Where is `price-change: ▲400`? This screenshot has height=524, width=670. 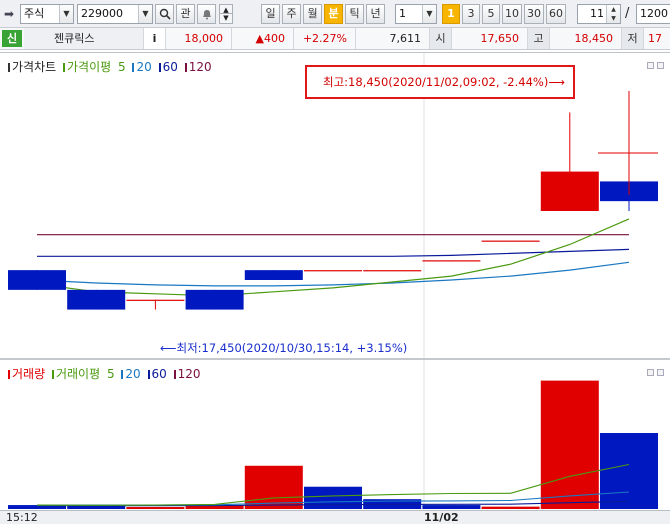 price-change: ▲400 is located at coordinates (263, 38).